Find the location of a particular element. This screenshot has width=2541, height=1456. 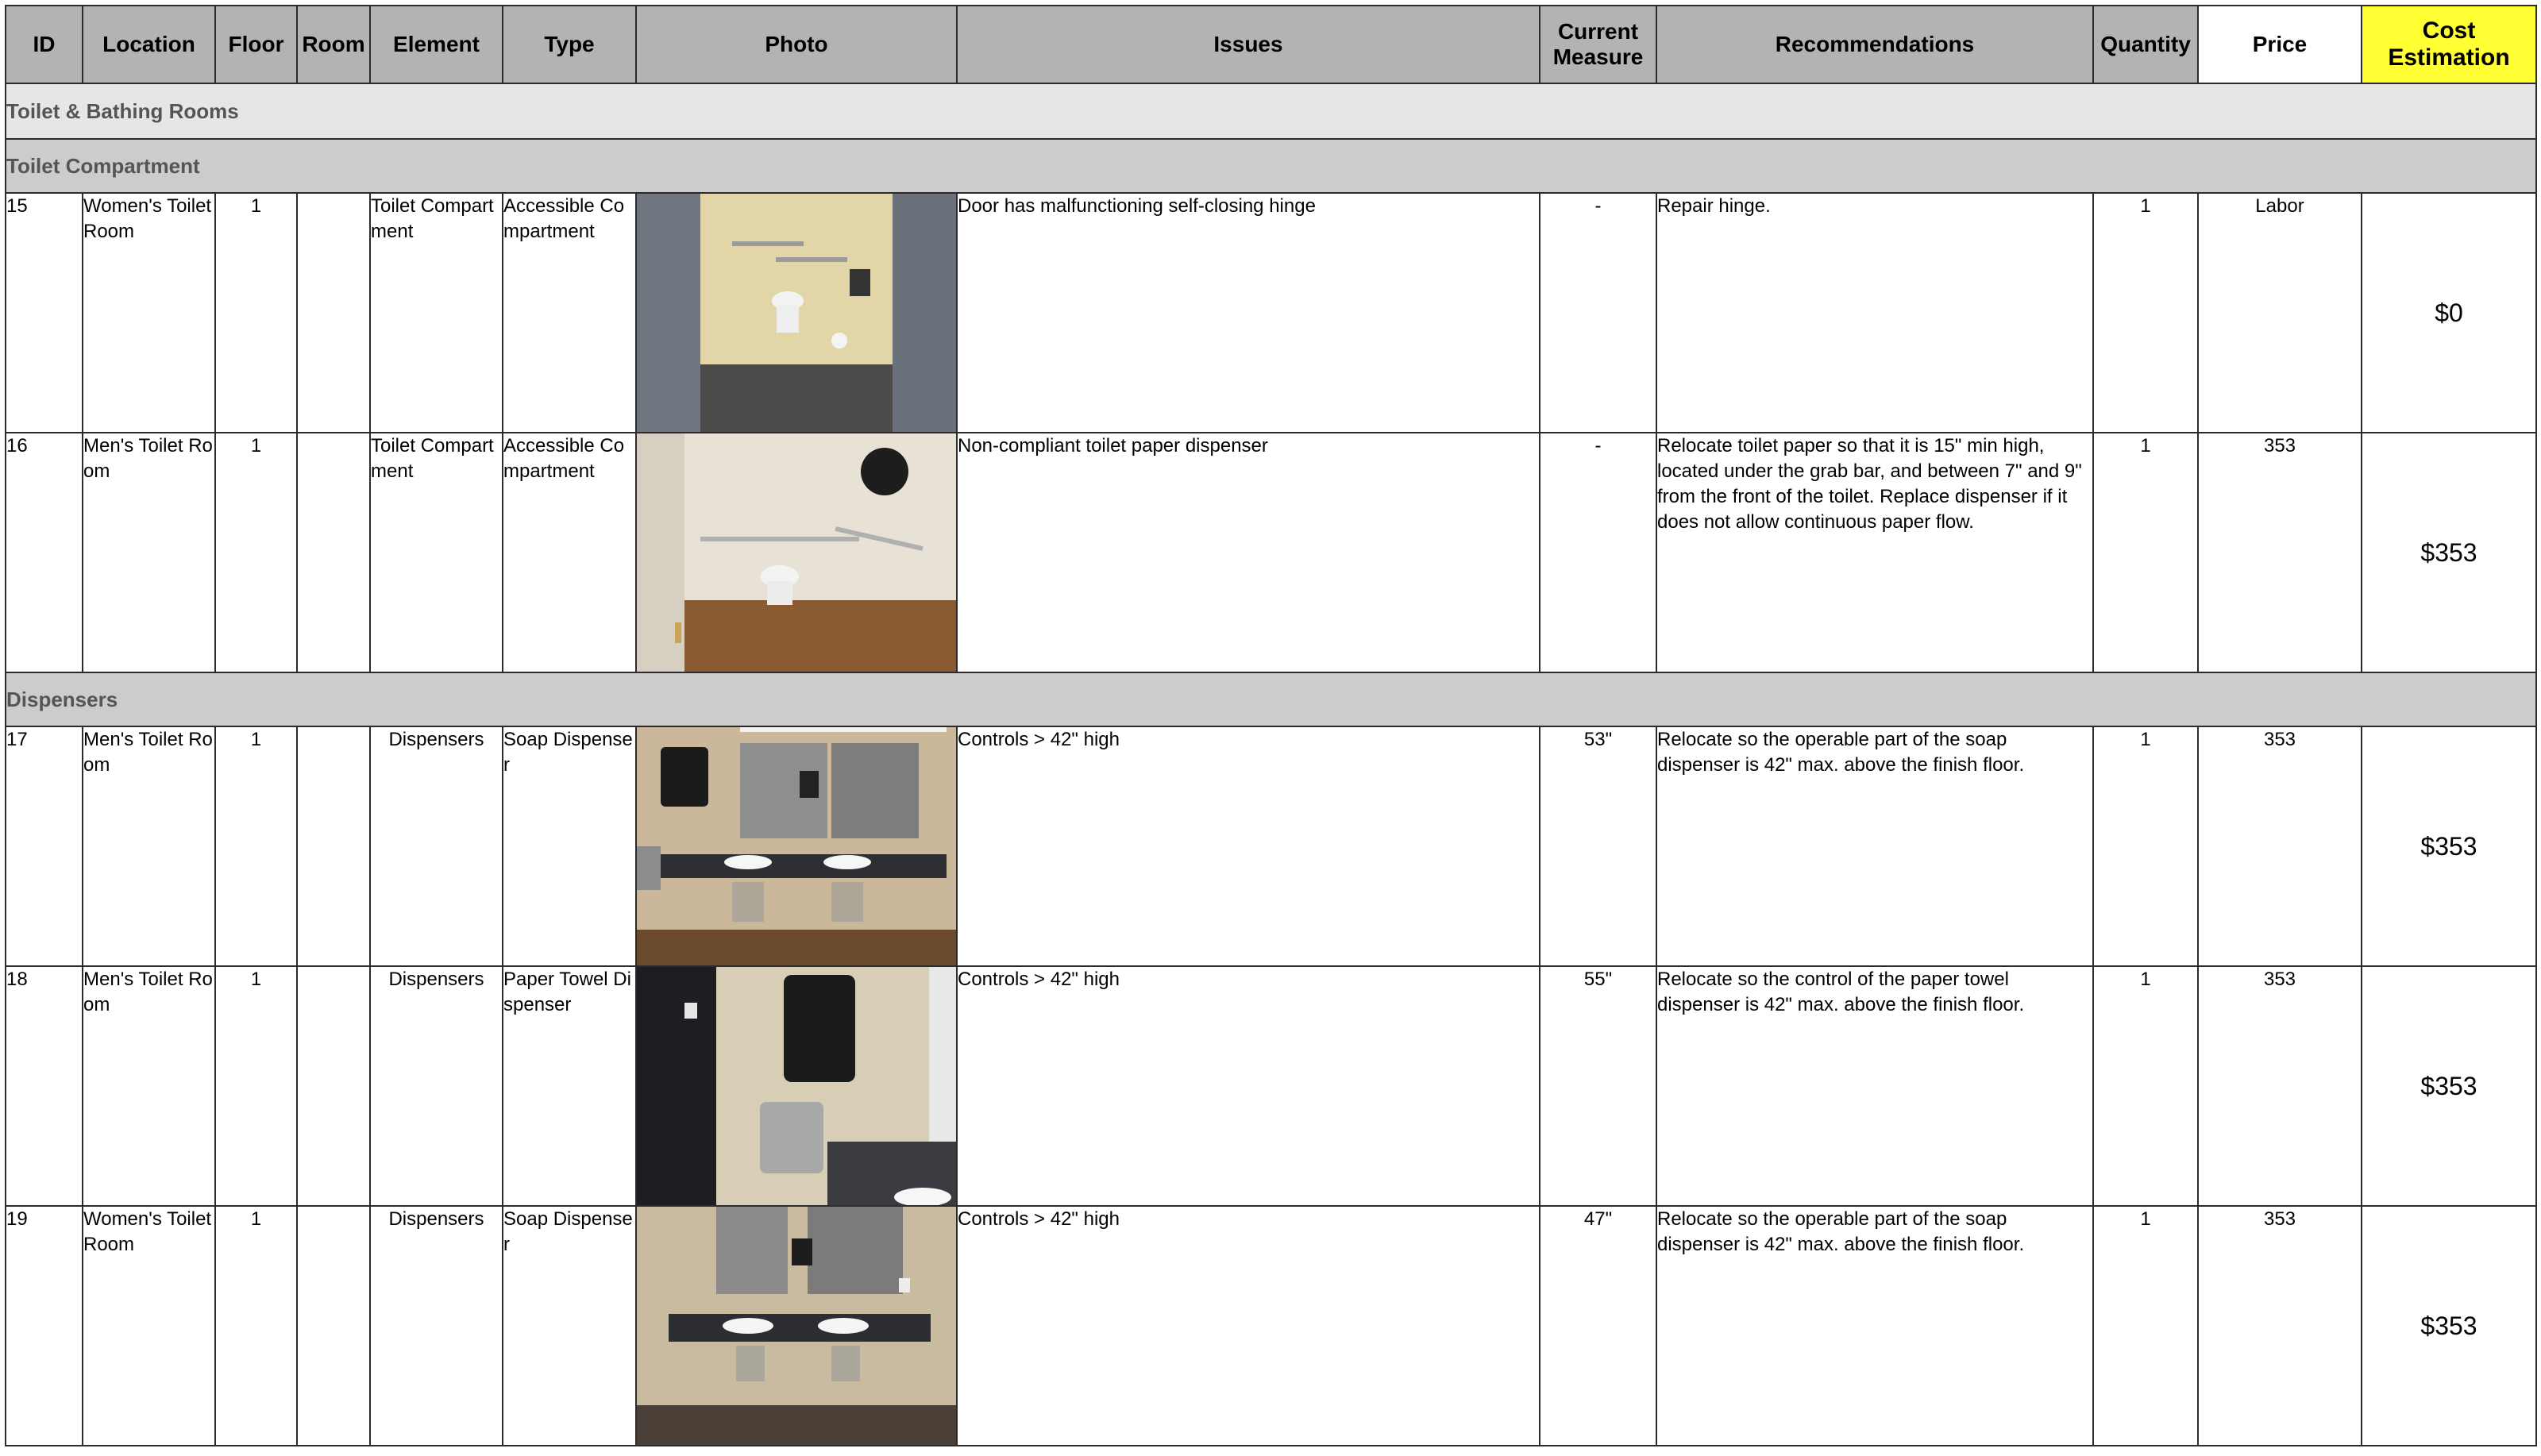

cell-recommendation: Repair hinge. is located at coordinates (1875, 312).